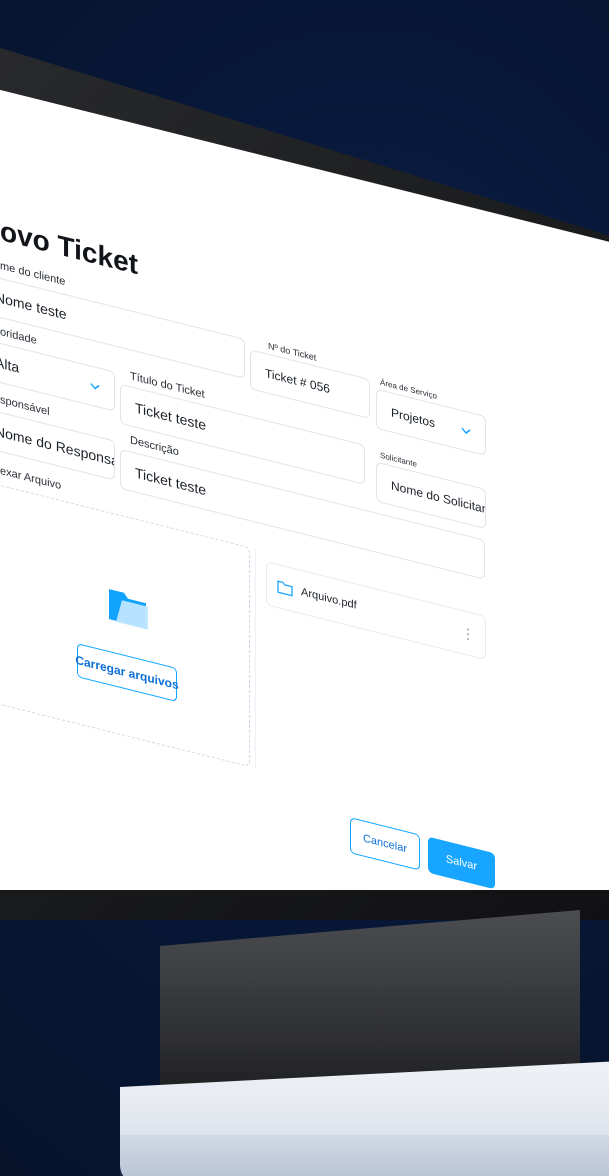  What do you see at coordinates (438, 499) in the screenshot?
I see `requester-value: Nome do Solicitante` at bounding box center [438, 499].